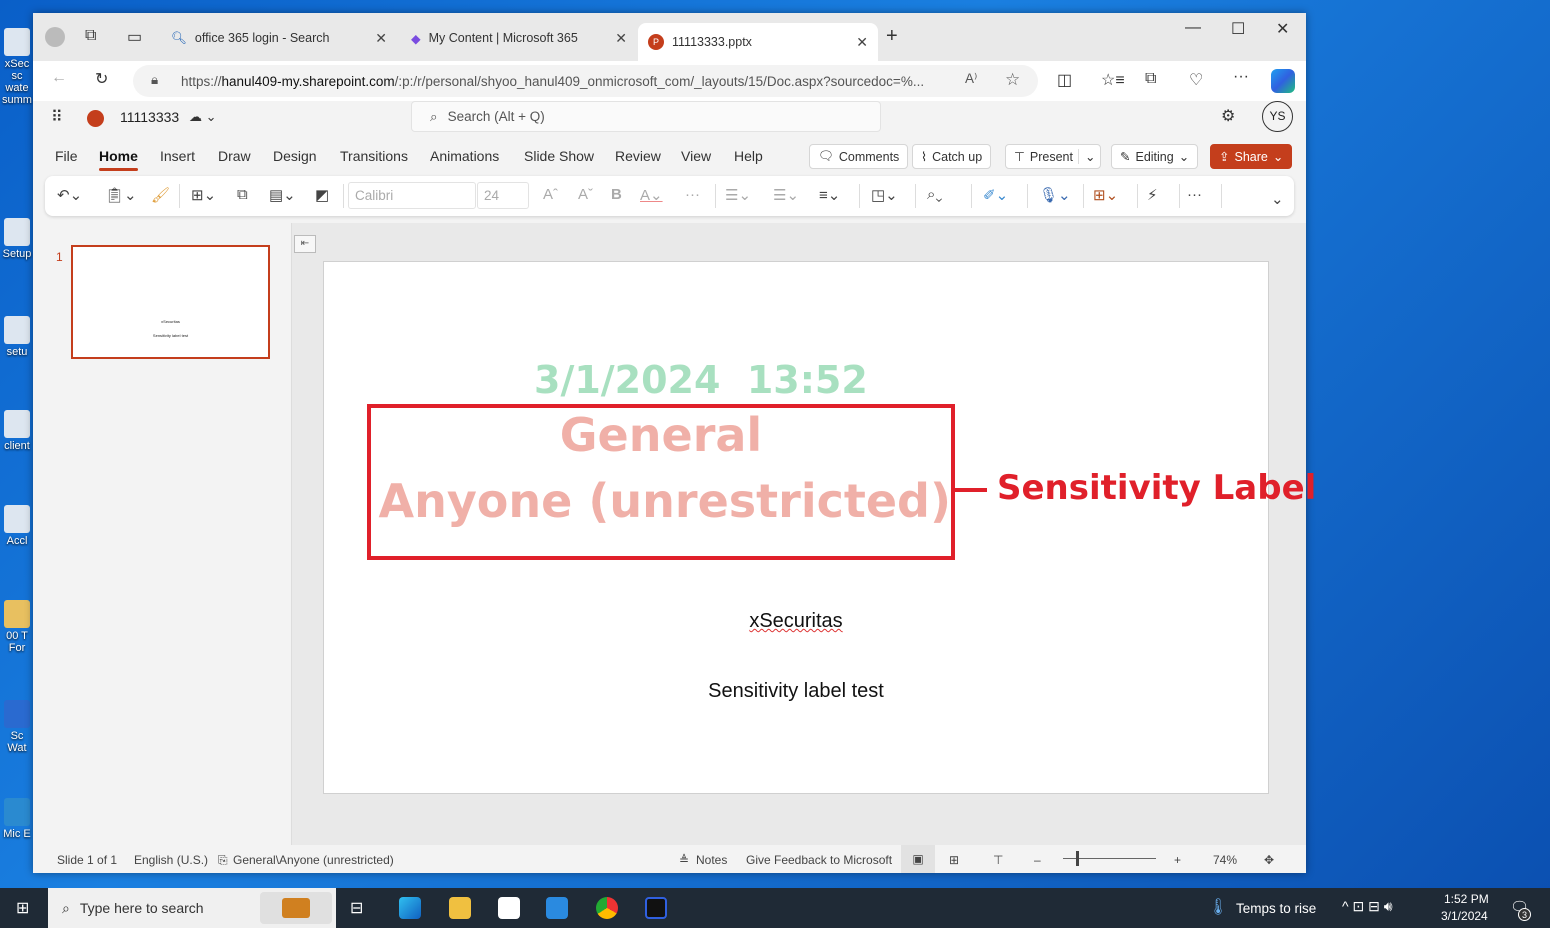 The height and width of the screenshot is (928, 1550). Describe the element at coordinates (892, 36) in the screenshot. I see `new-tab-button: +` at that location.